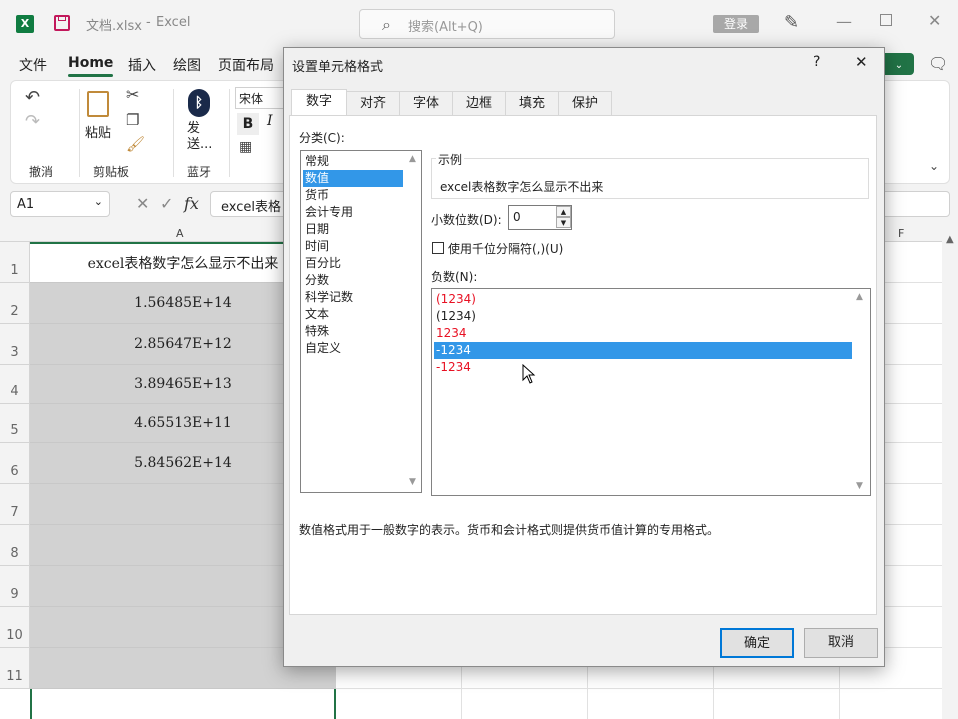  I want to click on pen-icon: ✎, so click(791, 22).